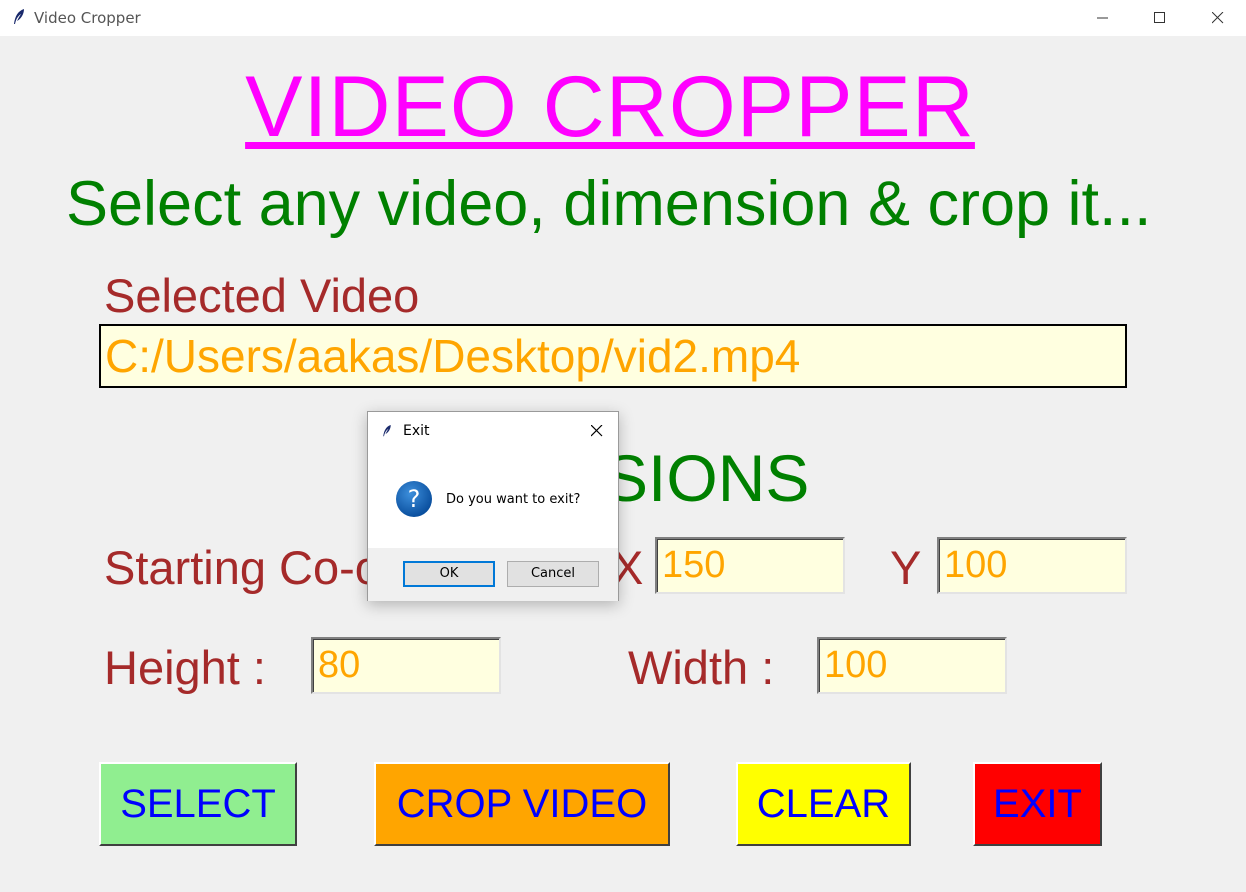 The width and height of the screenshot is (1246, 892). Describe the element at coordinates (416, 431) in the screenshot. I see `dialog-title: Exit` at that location.